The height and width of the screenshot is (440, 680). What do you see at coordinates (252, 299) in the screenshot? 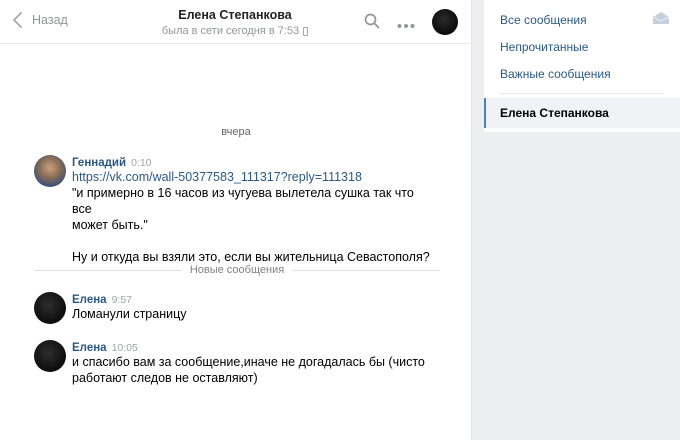
I see `message-header: Елена 9:57` at bounding box center [252, 299].